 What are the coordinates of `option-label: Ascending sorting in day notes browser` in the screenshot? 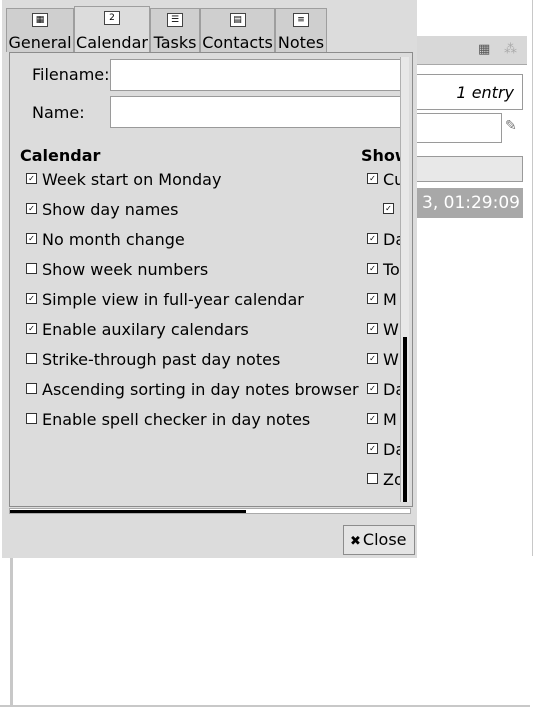 It's located at (200, 389).